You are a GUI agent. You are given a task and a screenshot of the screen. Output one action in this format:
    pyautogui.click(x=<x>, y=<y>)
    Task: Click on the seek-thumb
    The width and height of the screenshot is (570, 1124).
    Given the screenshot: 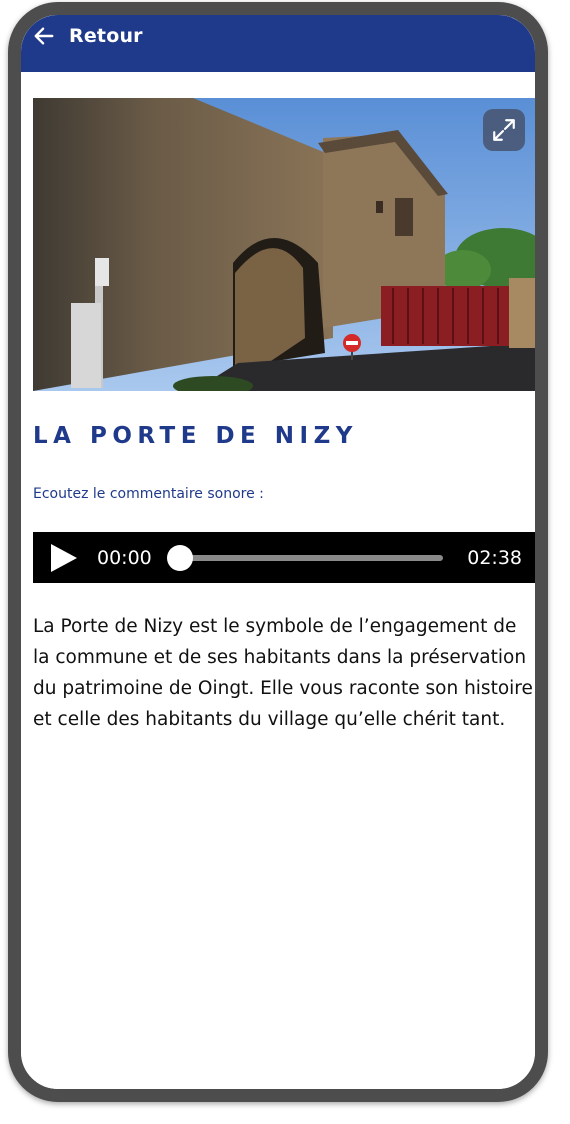 What is the action you would take?
    pyautogui.click(x=180, y=557)
    